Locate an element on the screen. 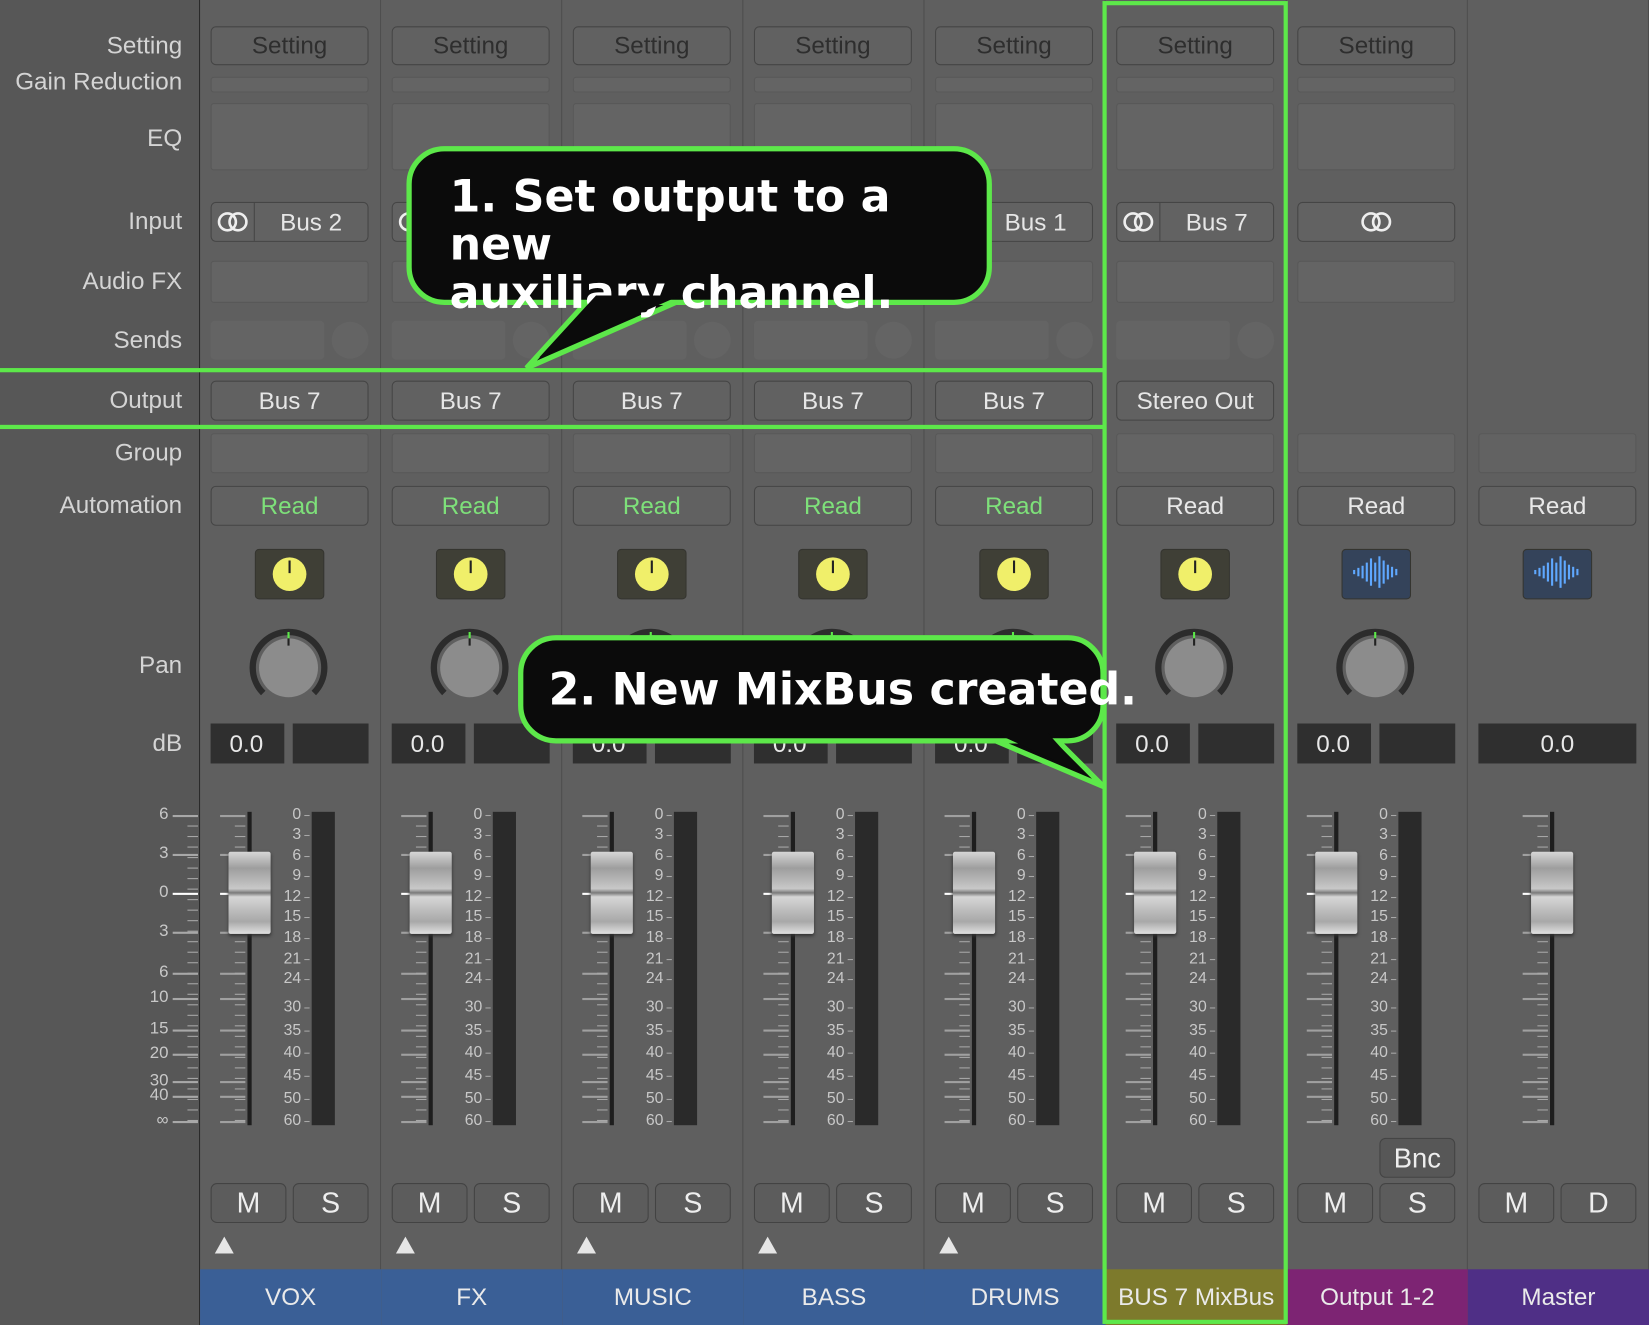  callout-step1-text: 1. Set output to a new auxiliary channel. is located at coordinates (671, 244).